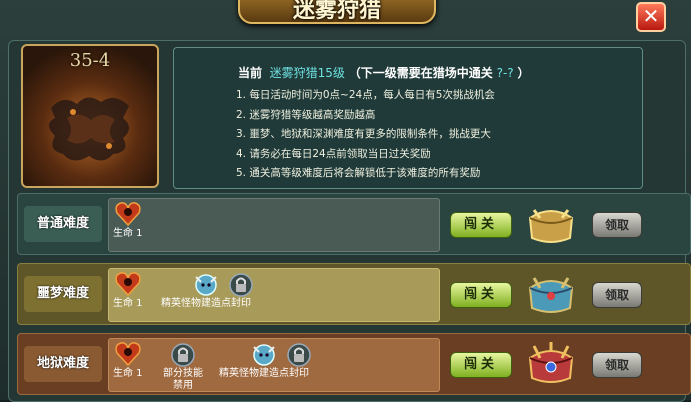  I want to click on condition-area: 生命 1 部分技能禁用 精英怪物建造点封印, so click(274, 365).